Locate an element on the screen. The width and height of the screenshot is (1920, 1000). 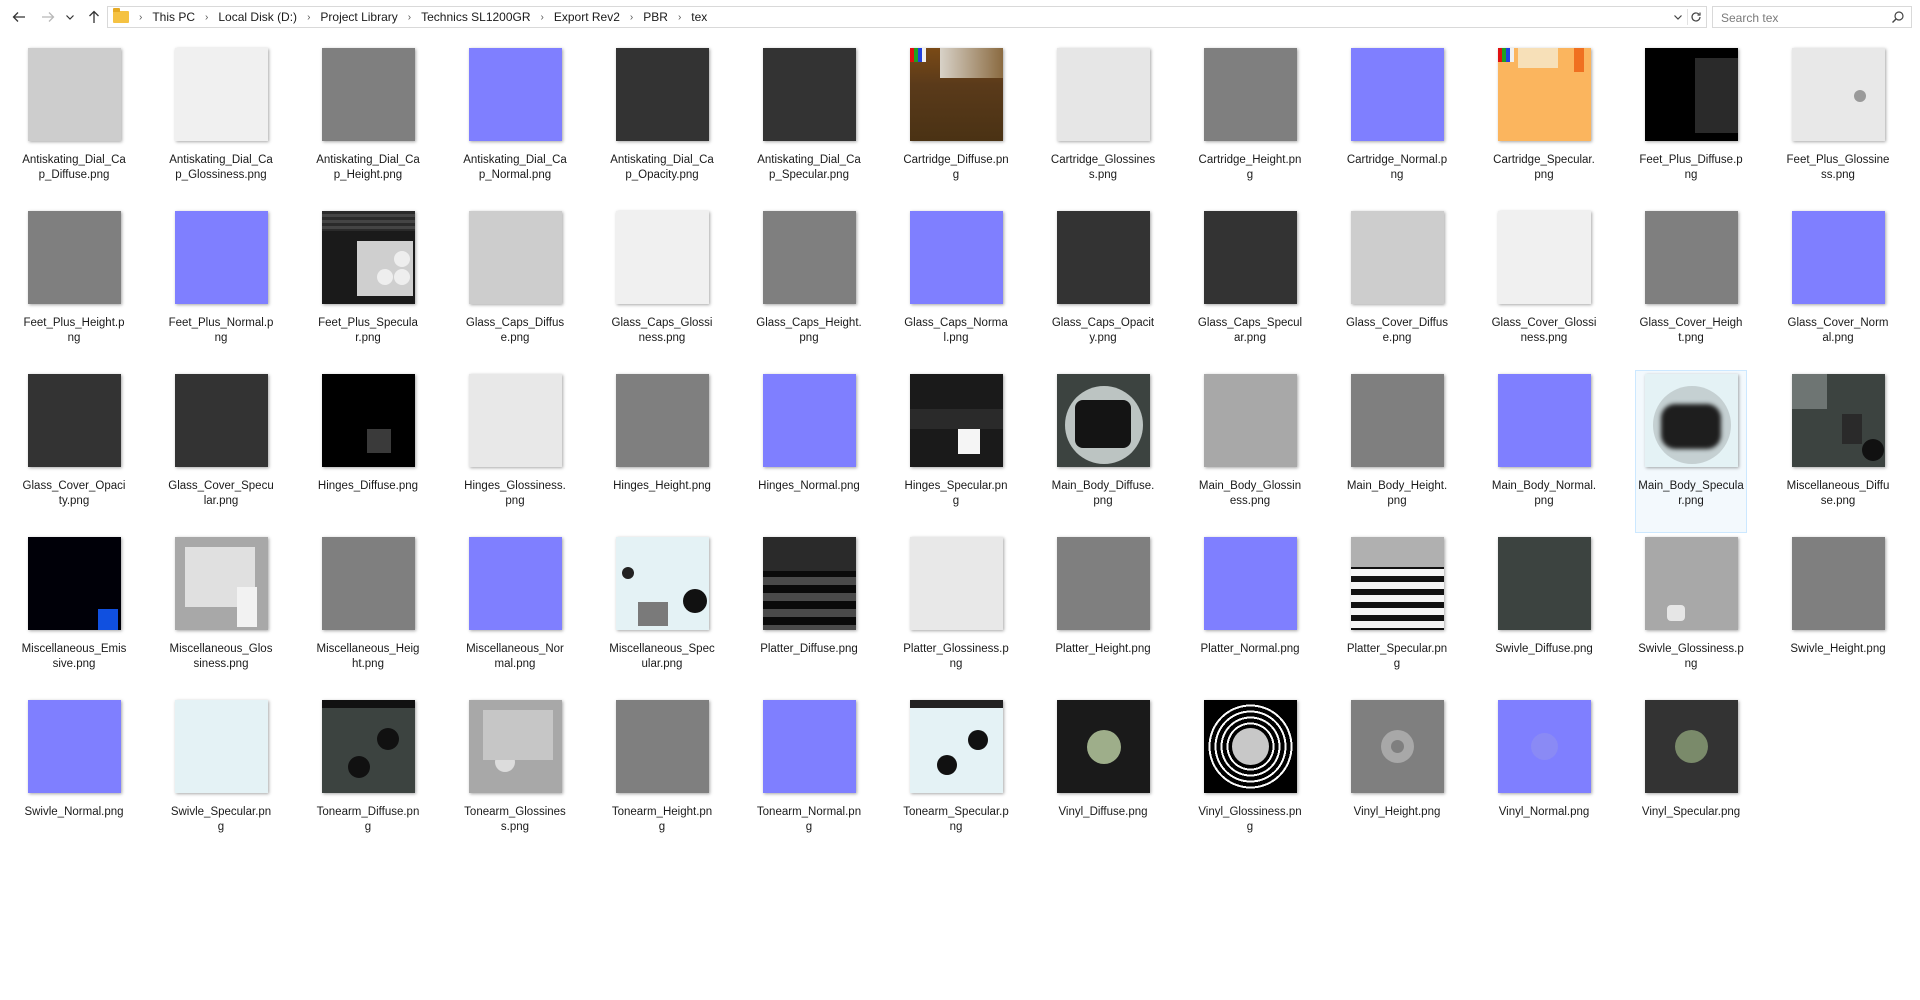
file-item: Tonearm_Height.png is located at coordinates (662, 777).